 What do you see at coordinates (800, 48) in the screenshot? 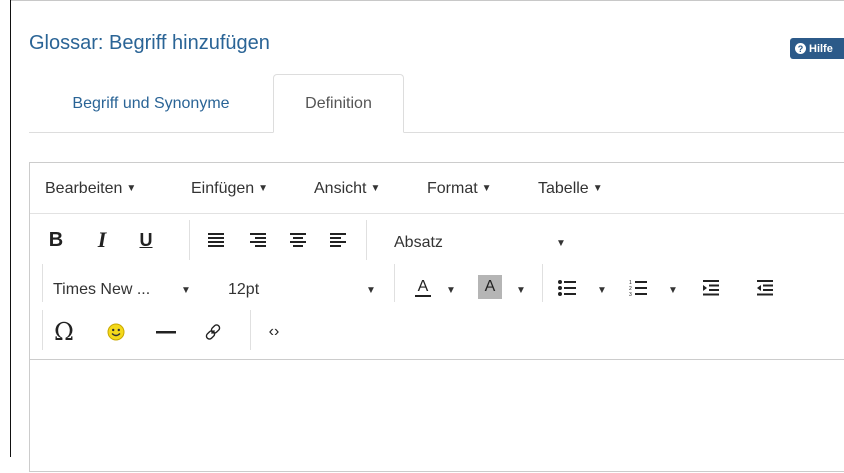
I see `question-icon: ?` at bounding box center [800, 48].